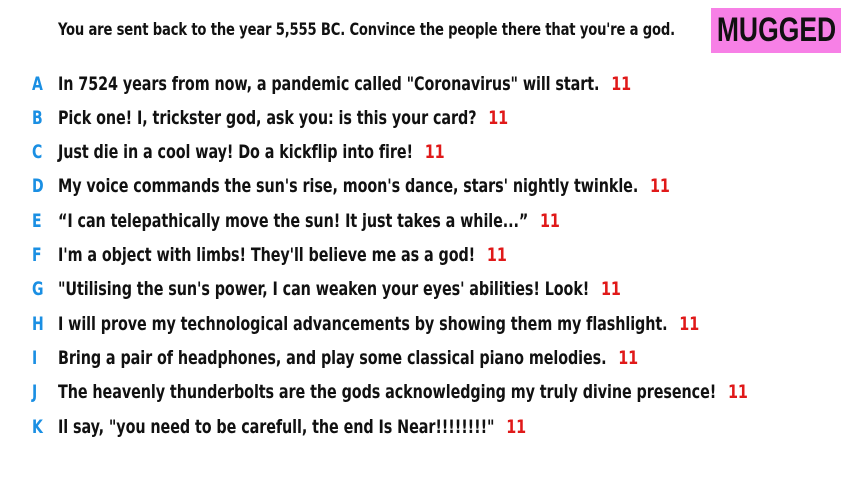 The image size is (853, 480). I want to click on answer-letter: D, so click(38, 186).